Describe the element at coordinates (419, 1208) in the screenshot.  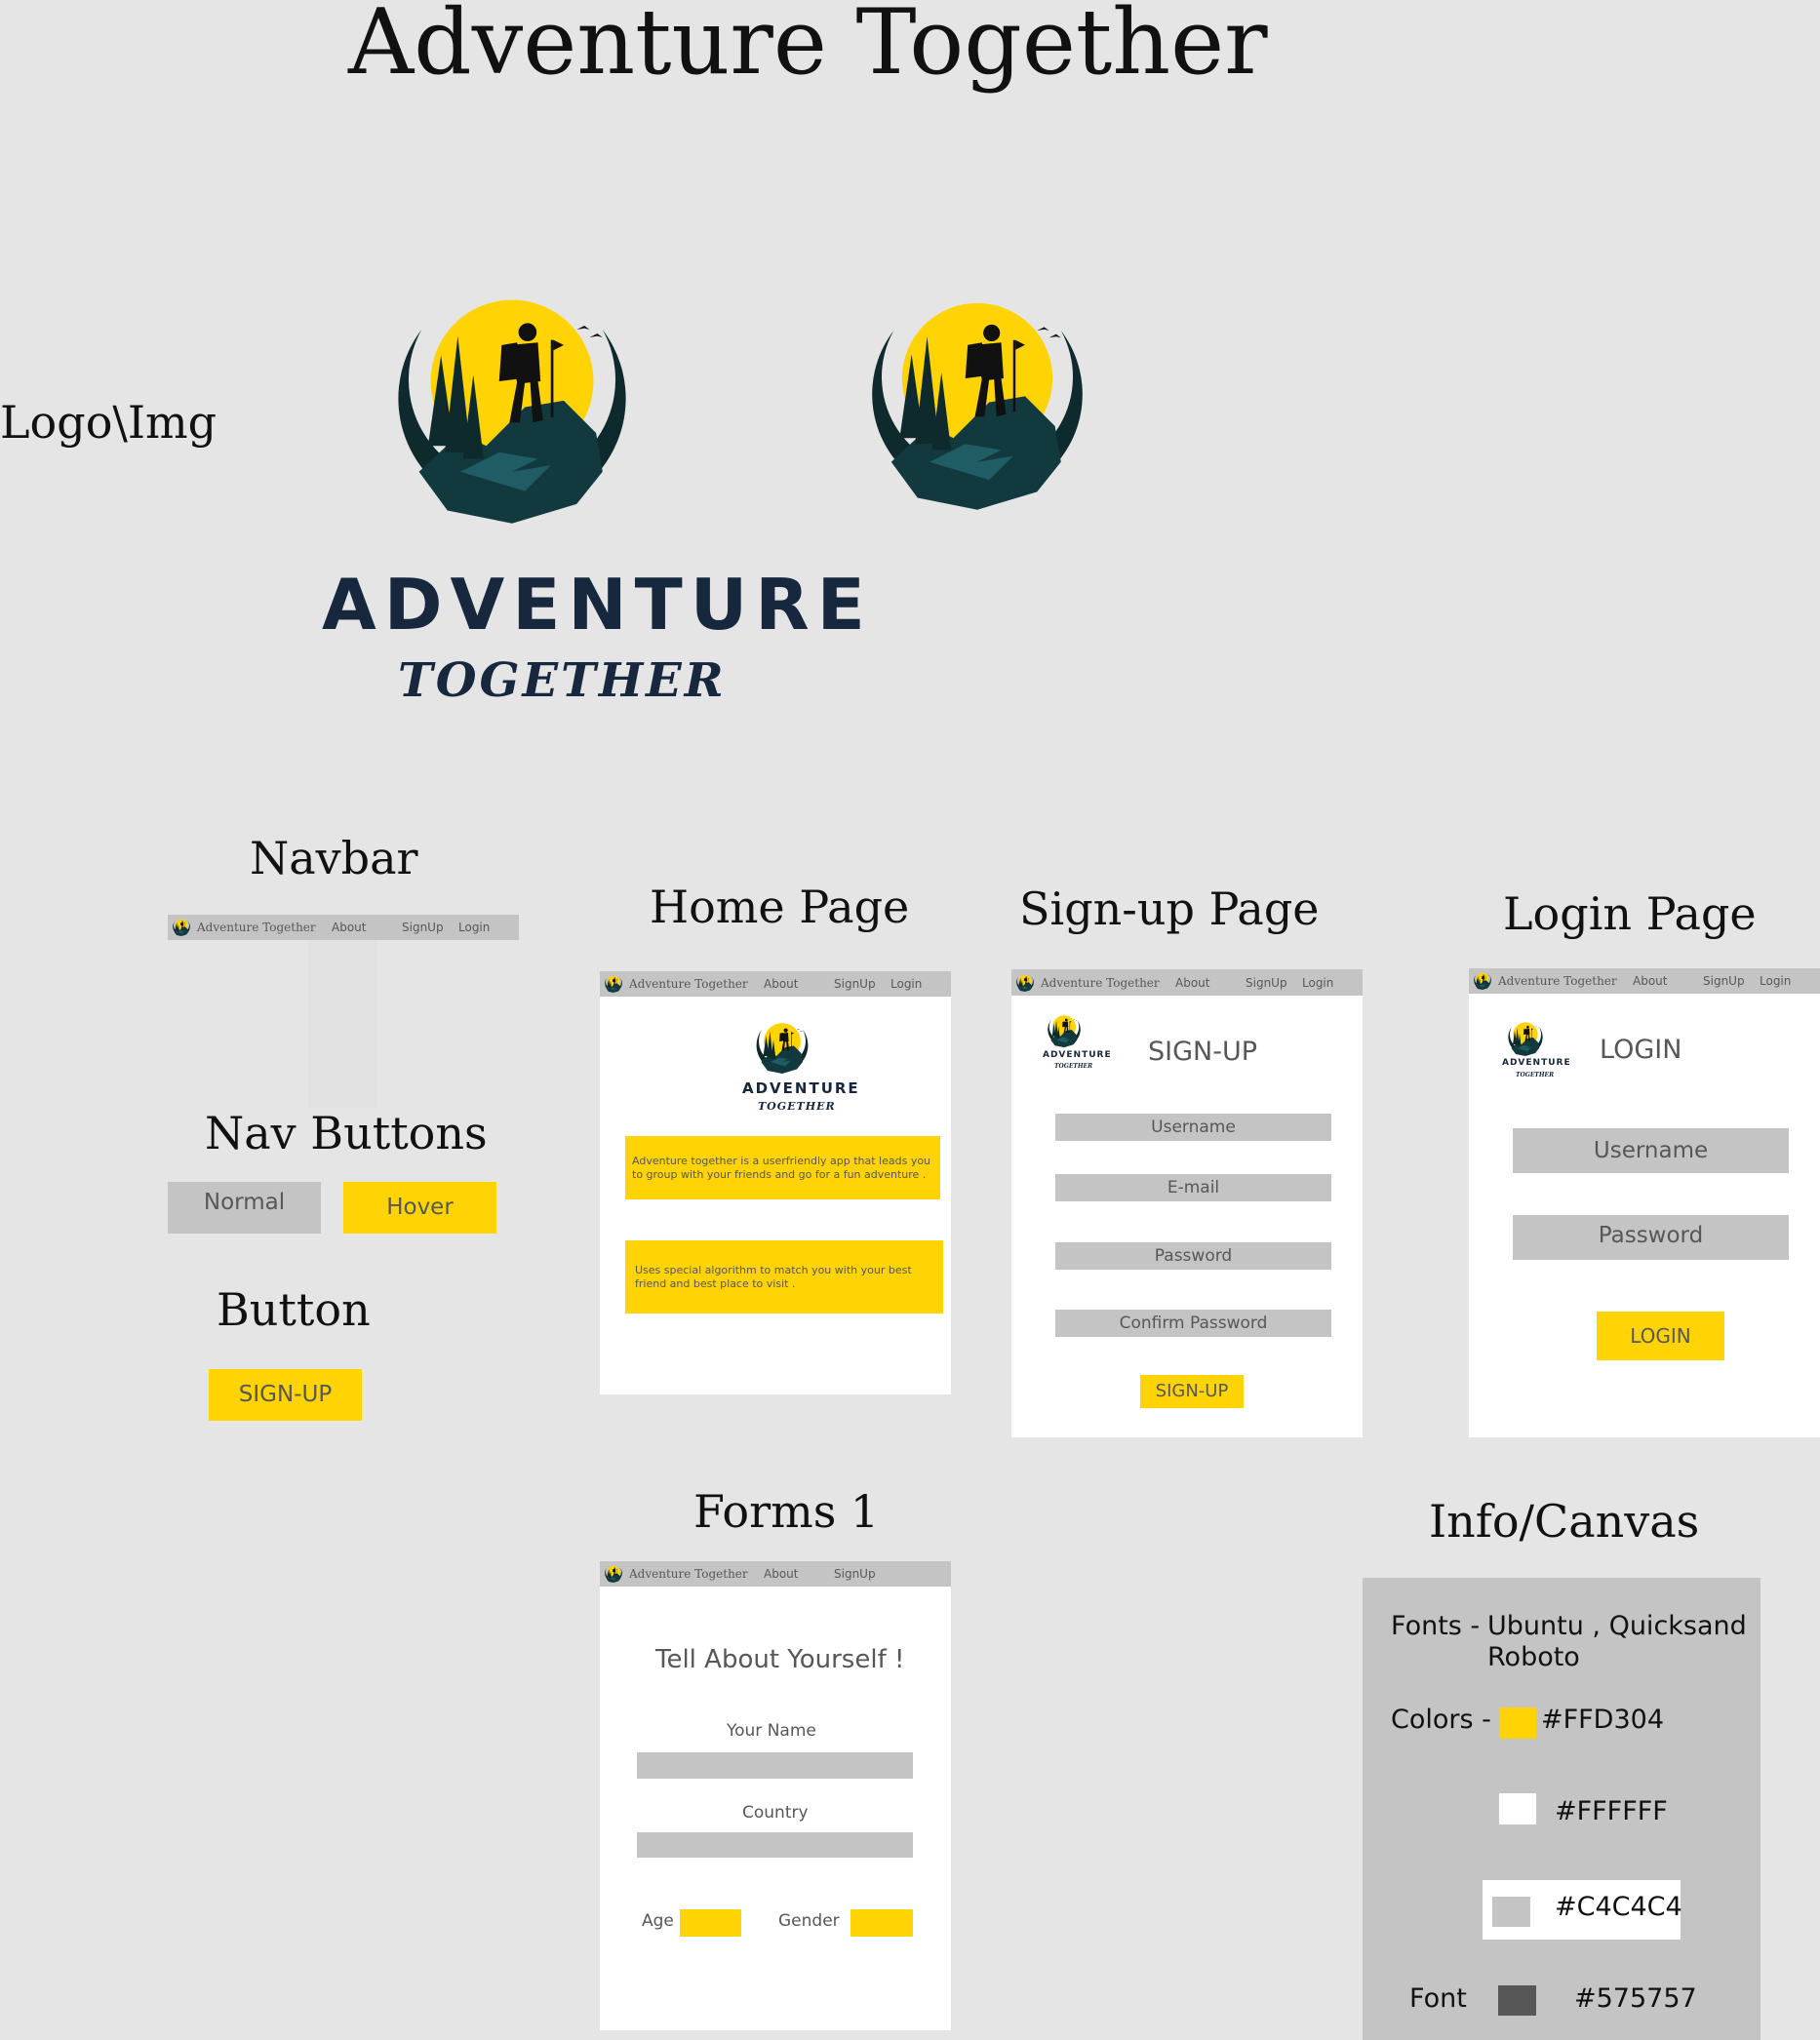
I see `nav-button-hover: Hover` at that location.